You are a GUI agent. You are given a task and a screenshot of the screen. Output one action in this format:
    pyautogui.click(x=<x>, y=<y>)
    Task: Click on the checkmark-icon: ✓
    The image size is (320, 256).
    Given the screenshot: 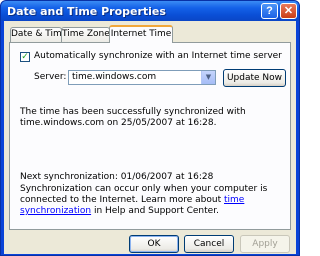 What is the action you would take?
    pyautogui.click(x=25, y=57)
    